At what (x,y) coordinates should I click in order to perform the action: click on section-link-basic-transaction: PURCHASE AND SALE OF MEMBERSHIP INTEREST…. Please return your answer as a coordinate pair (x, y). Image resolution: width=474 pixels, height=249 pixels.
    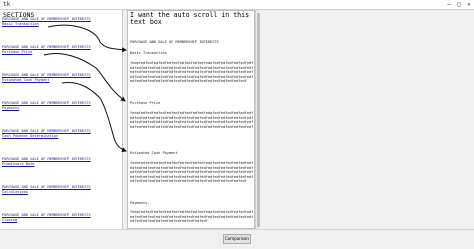
    Looking at the image, I should click on (46, 21).